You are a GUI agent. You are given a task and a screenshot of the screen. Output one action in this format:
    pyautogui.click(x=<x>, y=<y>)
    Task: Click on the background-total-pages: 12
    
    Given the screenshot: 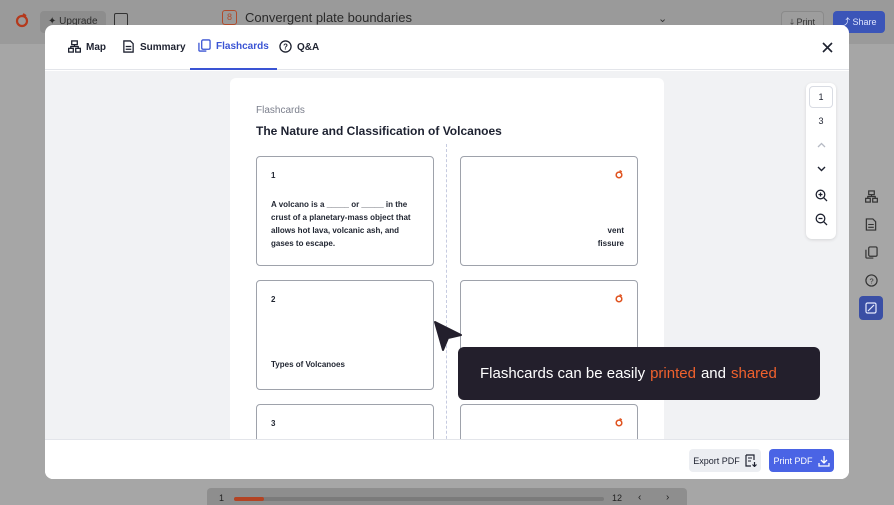 What is the action you would take?
    pyautogui.click(x=617, y=498)
    